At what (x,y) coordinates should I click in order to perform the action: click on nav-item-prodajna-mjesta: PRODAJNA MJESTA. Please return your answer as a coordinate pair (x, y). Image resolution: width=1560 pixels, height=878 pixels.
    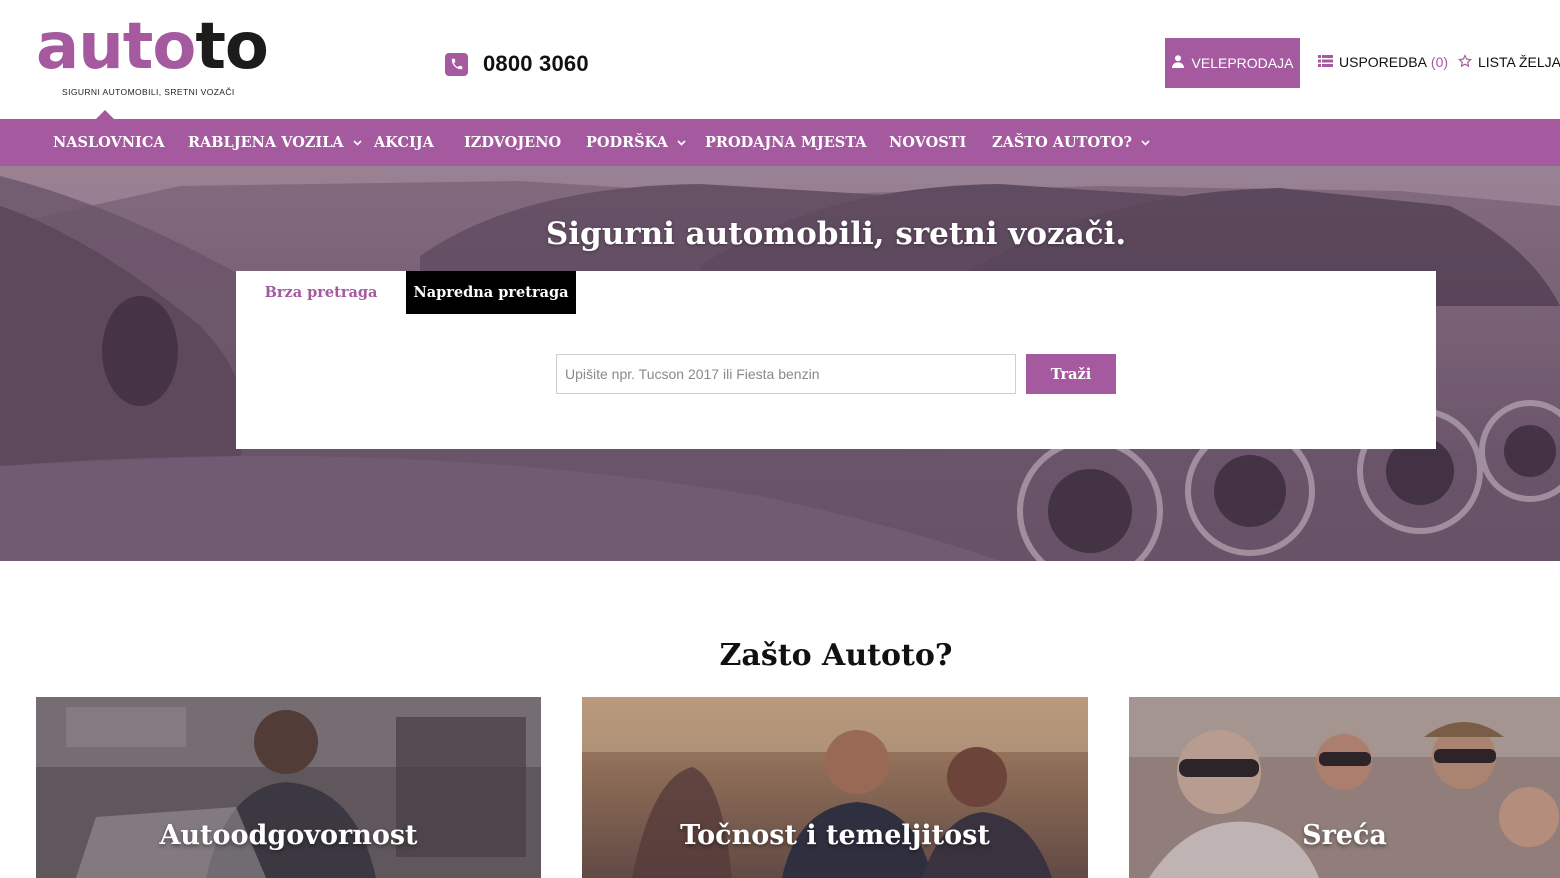
    Looking at the image, I should click on (786, 142).